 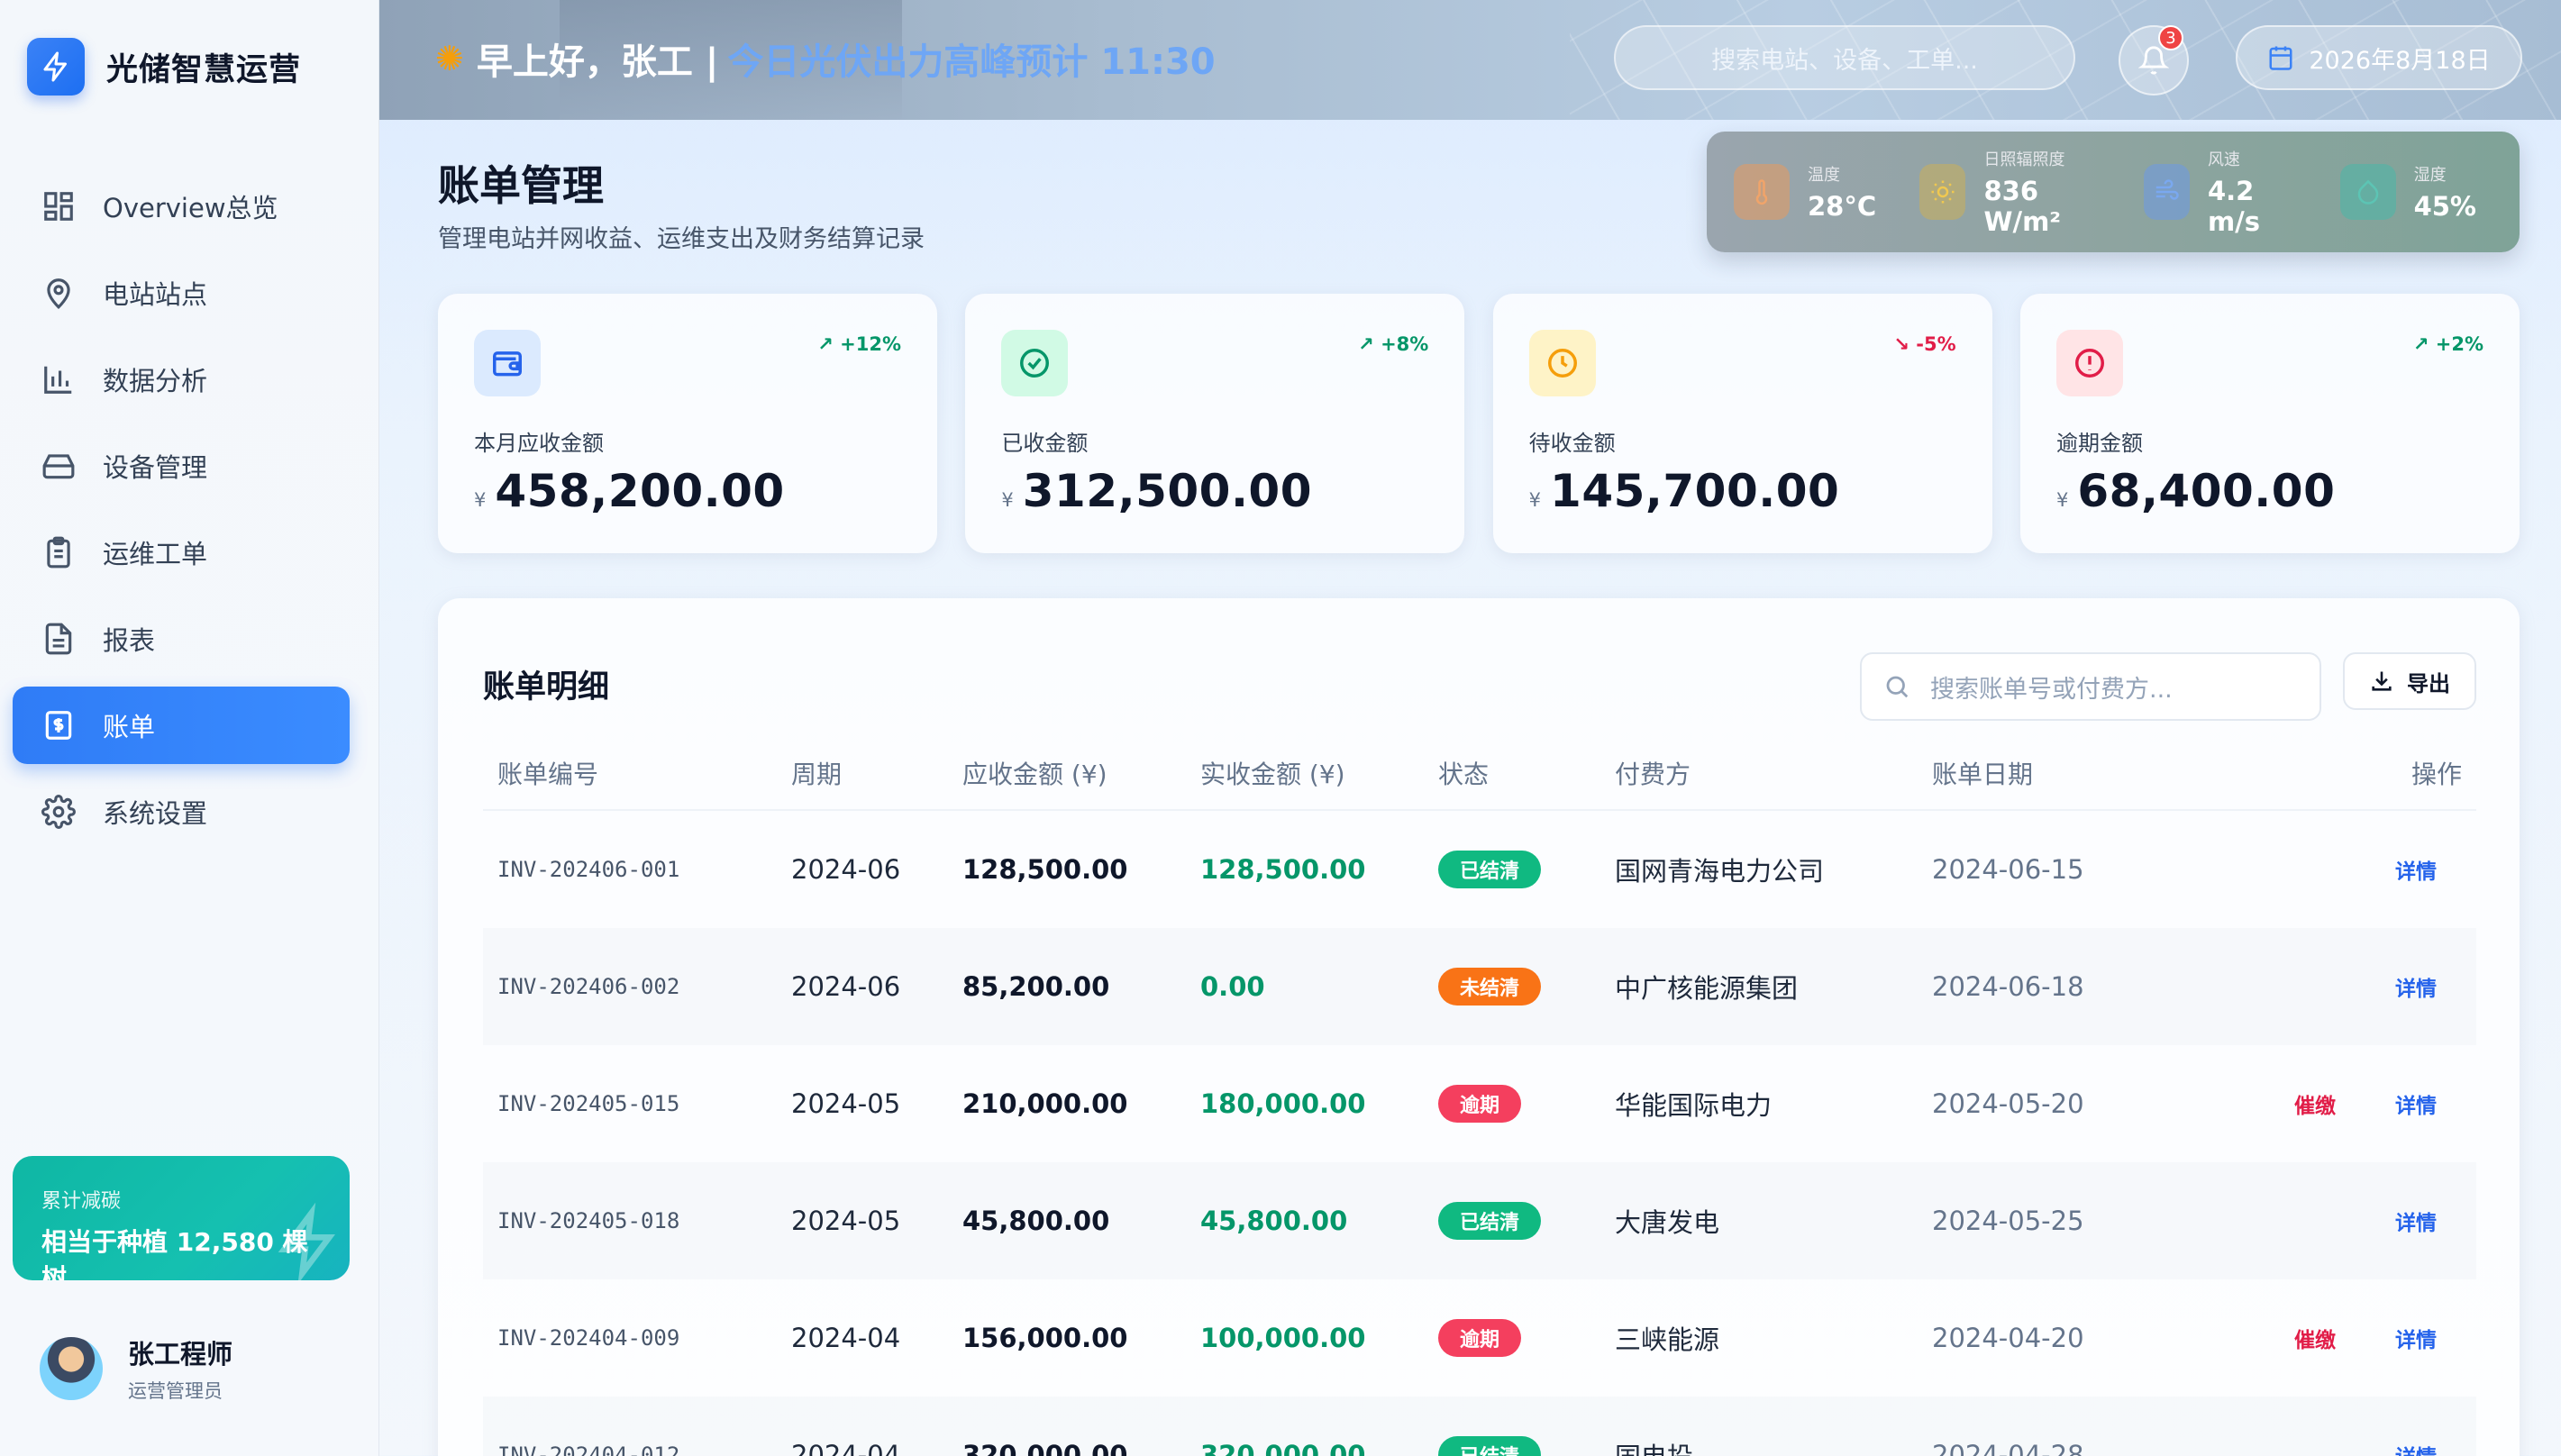 I want to click on amount-due: 45,800.00, so click(x=1036, y=1221).